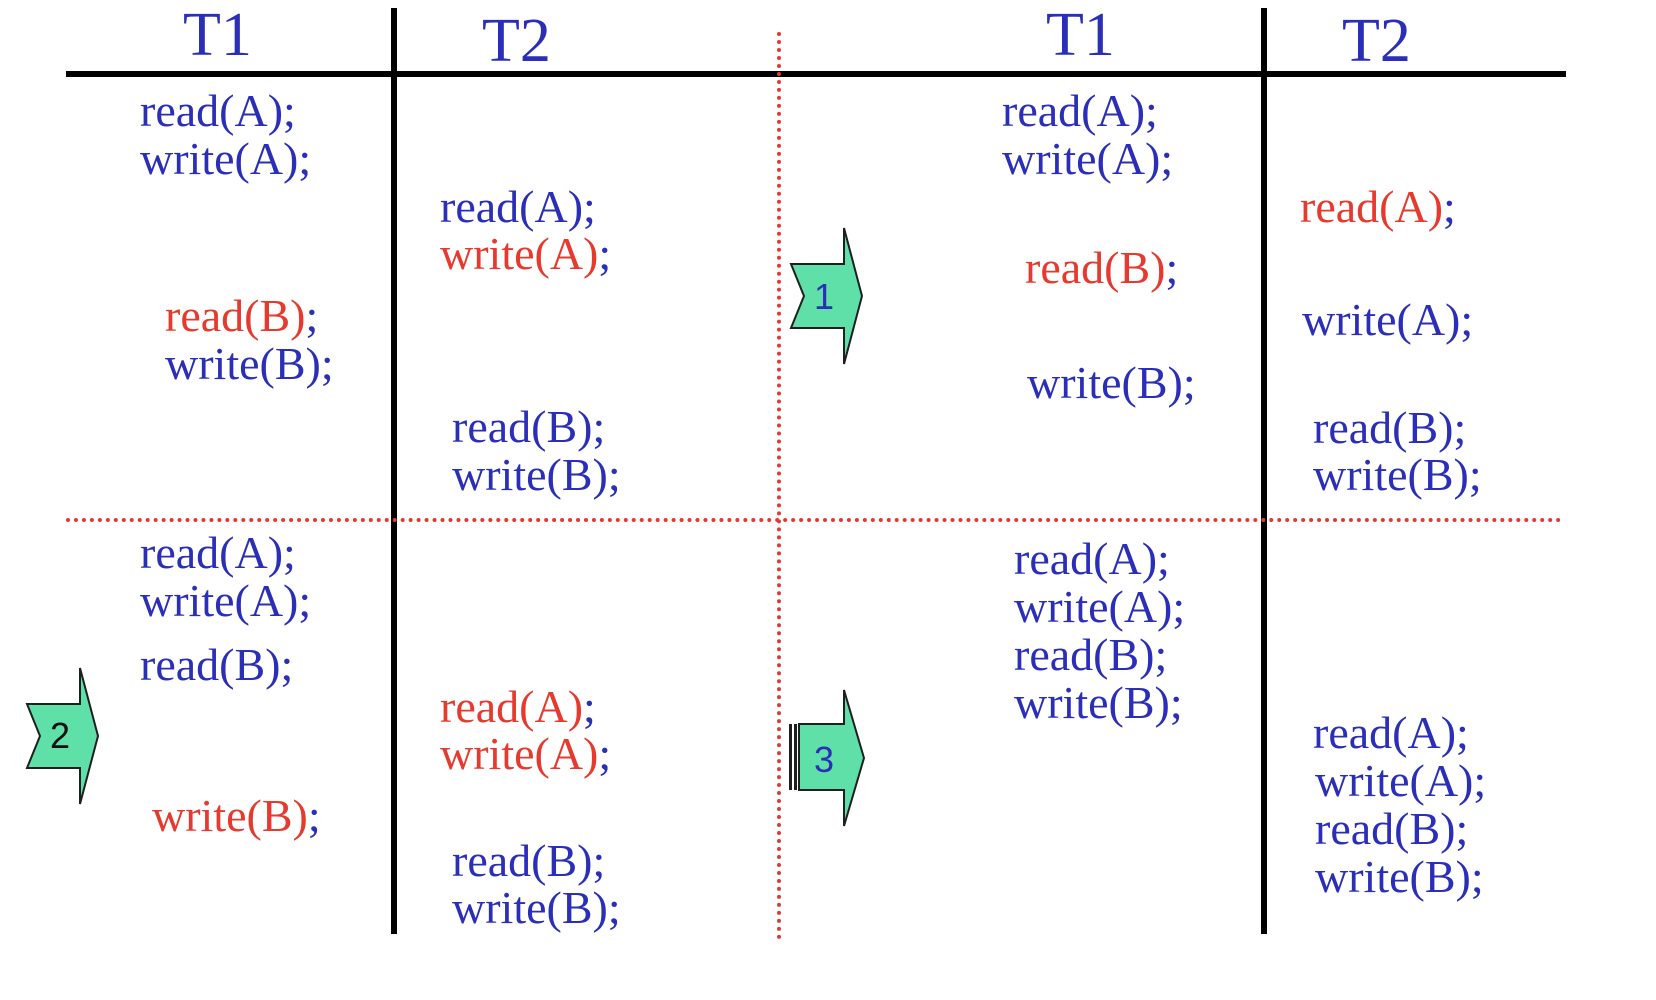 Image resolution: width=1656 pixels, height=1000 pixels. What do you see at coordinates (249, 364) in the screenshot?
I see `op-tl-t1-3: write(B);` at bounding box center [249, 364].